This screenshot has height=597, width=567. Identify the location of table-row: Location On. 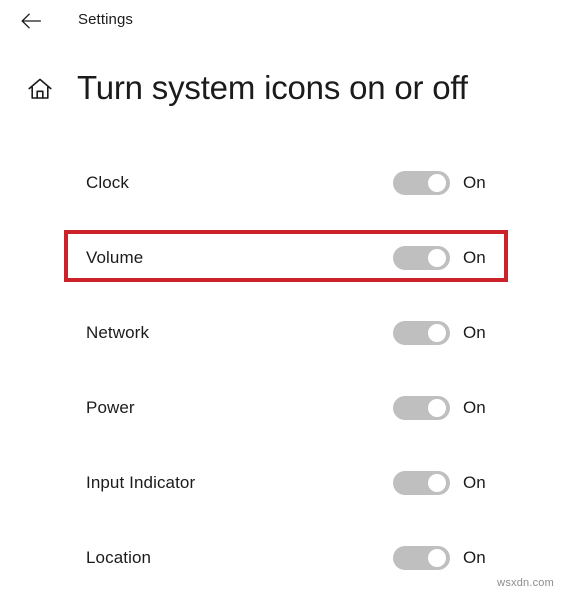
(283, 557).